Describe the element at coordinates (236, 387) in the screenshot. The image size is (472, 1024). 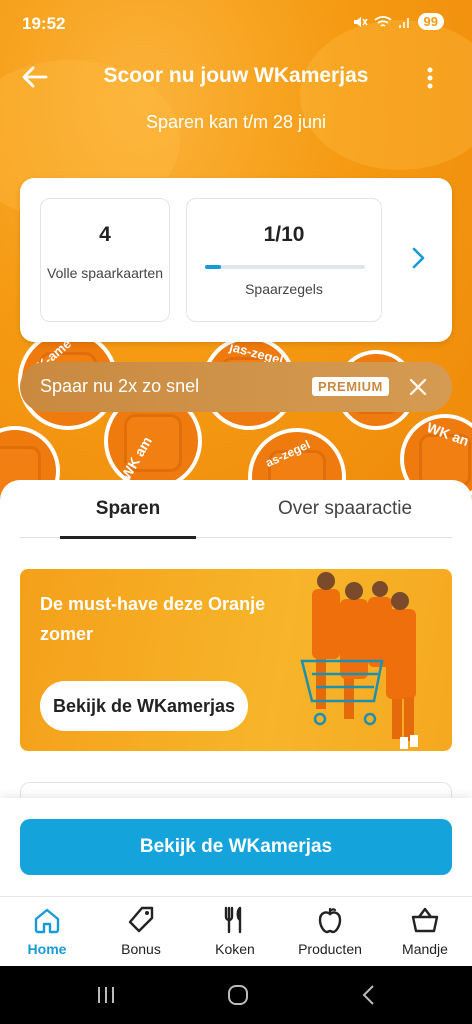
I see `premium-banner: Spaar nu 2x zo snel PREMIUM` at that location.